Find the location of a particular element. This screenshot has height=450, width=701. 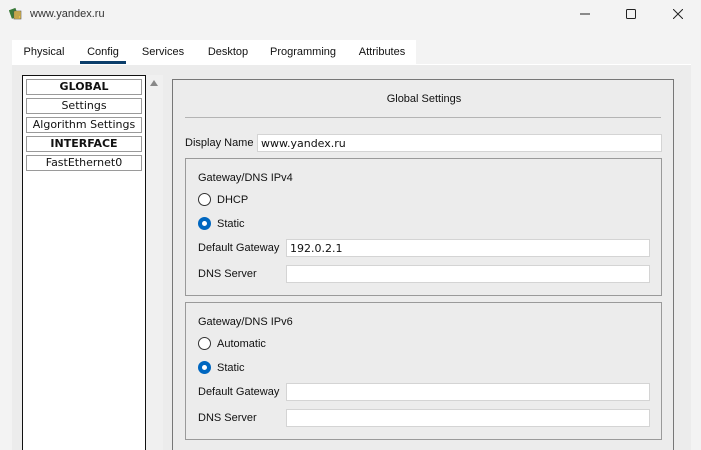

sidebar-item-fastethernet0: FastEthernet0 is located at coordinates (84, 163).